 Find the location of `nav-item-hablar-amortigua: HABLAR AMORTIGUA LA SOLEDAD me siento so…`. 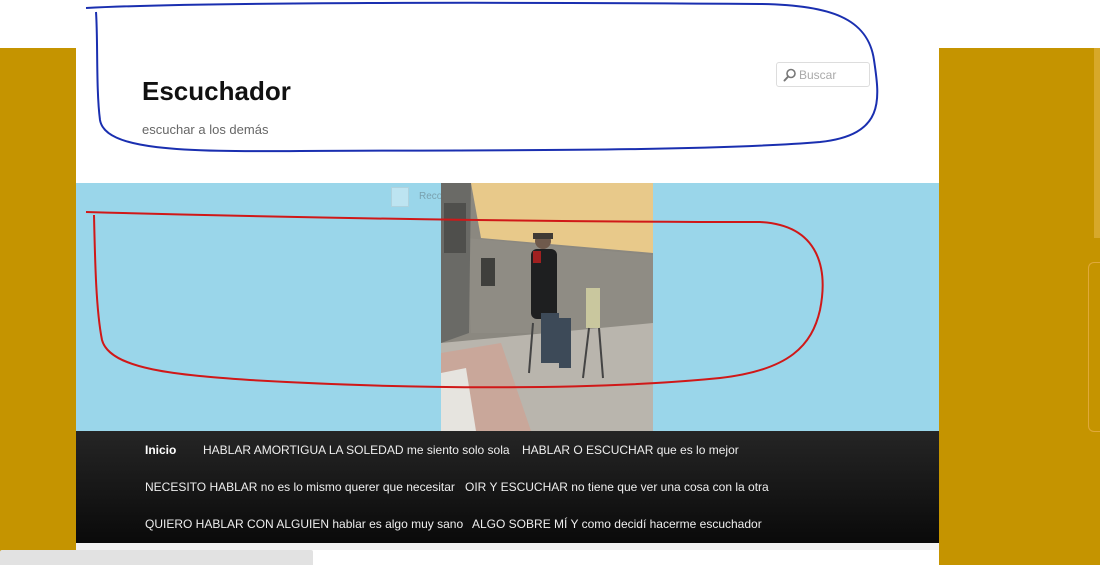

nav-item-hablar-amortigua: HABLAR AMORTIGUA LA SOLEDAD me siento so… is located at coordinates (356, 450).